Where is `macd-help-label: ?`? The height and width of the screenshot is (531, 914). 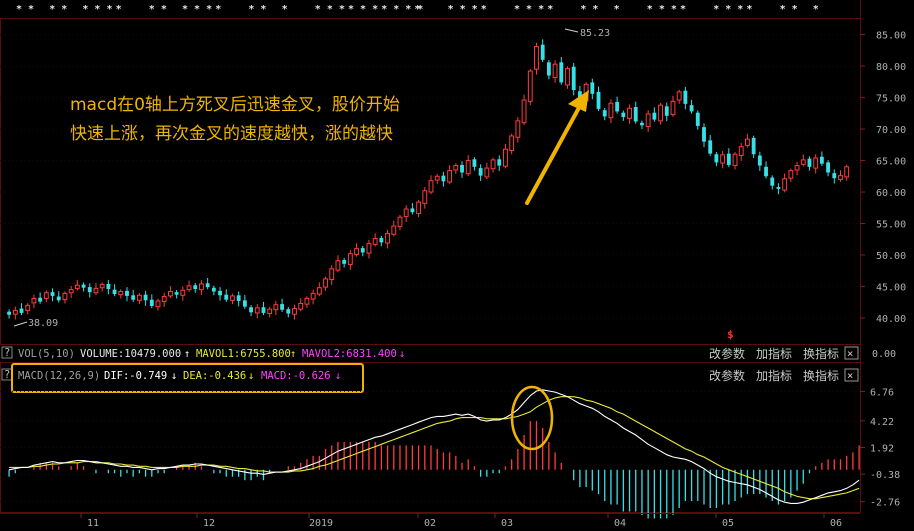
macd-help-label: ? is located at coordinates (7, 375).